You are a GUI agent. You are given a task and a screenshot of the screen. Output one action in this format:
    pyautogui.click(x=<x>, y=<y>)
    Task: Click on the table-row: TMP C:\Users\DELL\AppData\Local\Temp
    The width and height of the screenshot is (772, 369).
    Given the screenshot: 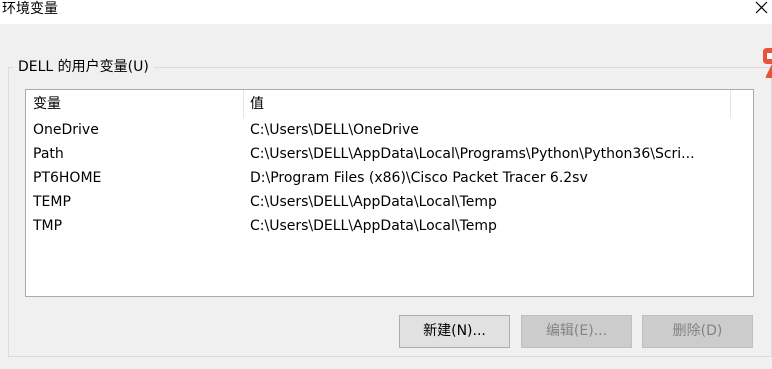 What is the action you would take?
    pyautogui.click(x=389, y=226)
    